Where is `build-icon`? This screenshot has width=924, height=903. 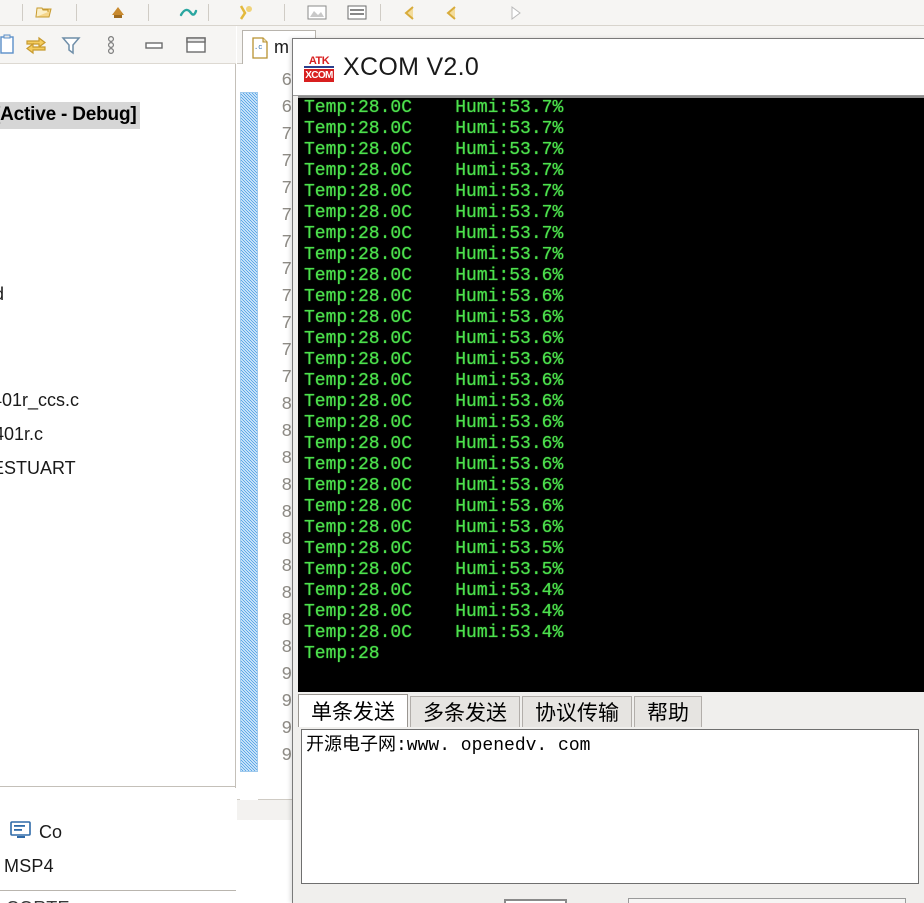 build-icon is located at coordinates (118, 13).